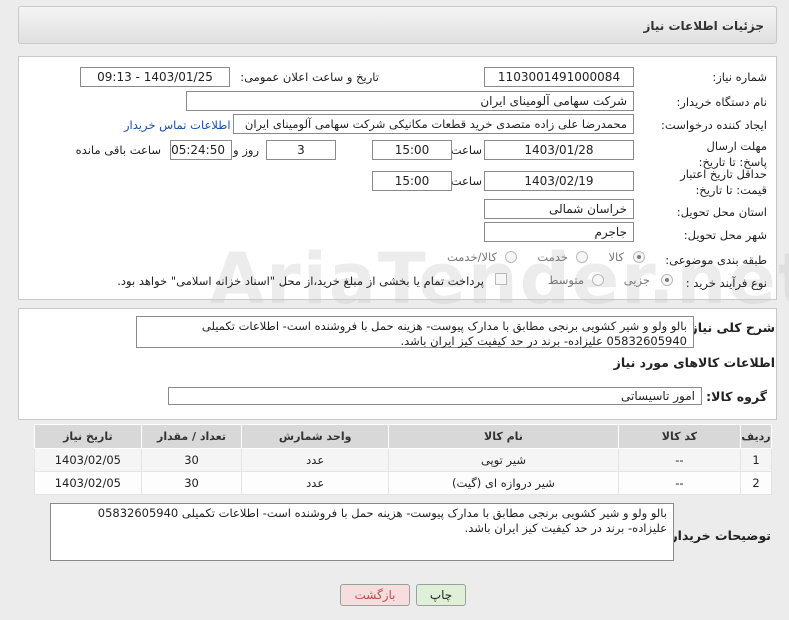 This screenshot has height=620, width=789. Describe the element at coordinates (471, 257) in the screenshot. I see `category-both-label: کالا/خدمت` at that location.